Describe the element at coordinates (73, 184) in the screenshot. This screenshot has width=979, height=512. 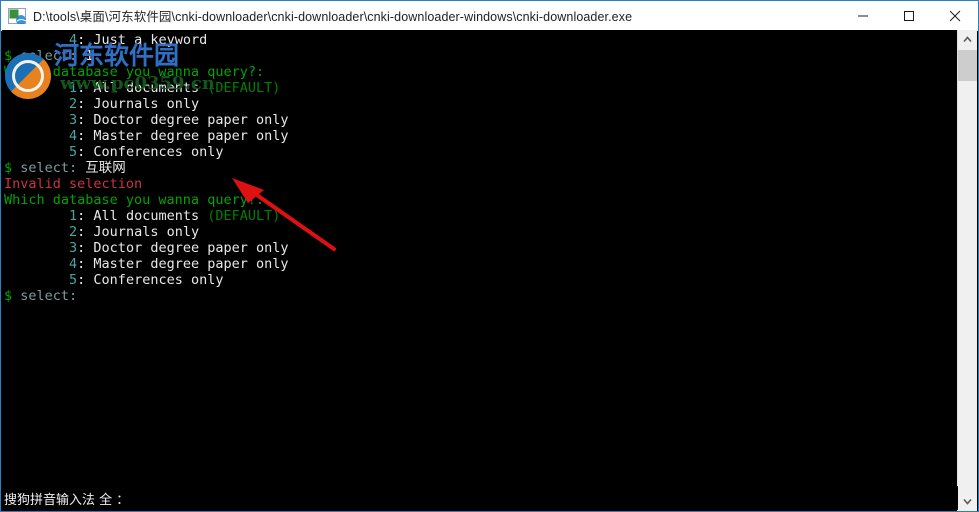
I see `line-invalid-seg-0: Invalid selection` at that location.